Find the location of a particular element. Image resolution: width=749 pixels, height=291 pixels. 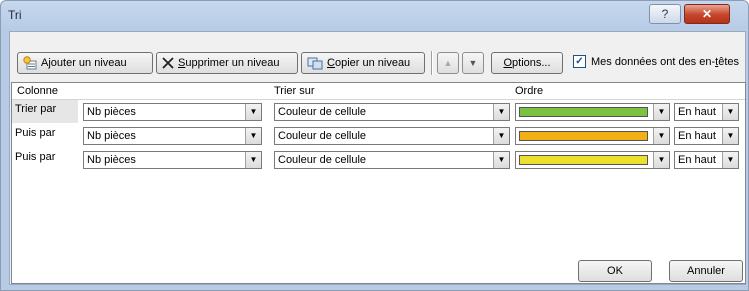

row-label: Trier par is located at coordinates (45, 111).